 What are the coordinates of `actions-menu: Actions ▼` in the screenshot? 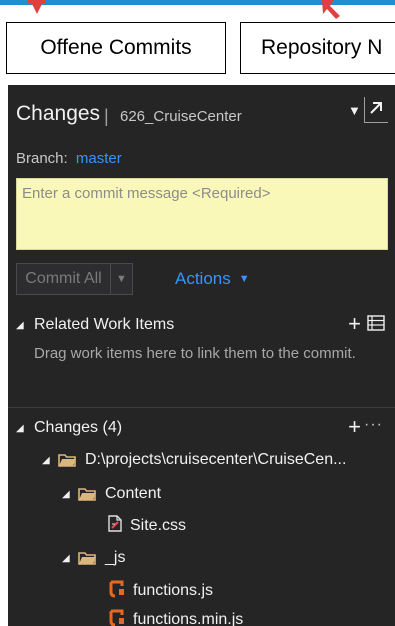 It's located at (212, 279).